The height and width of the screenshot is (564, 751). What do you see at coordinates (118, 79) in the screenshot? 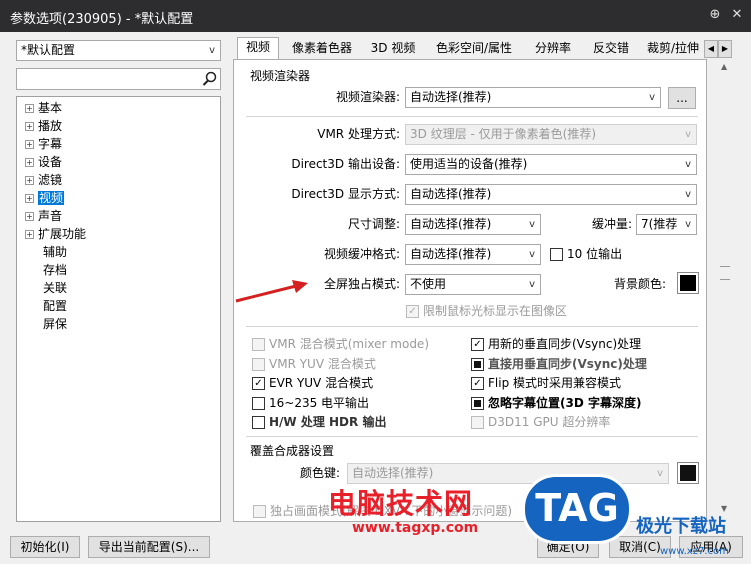
I see `search-input` at bounding box center [118, 79].